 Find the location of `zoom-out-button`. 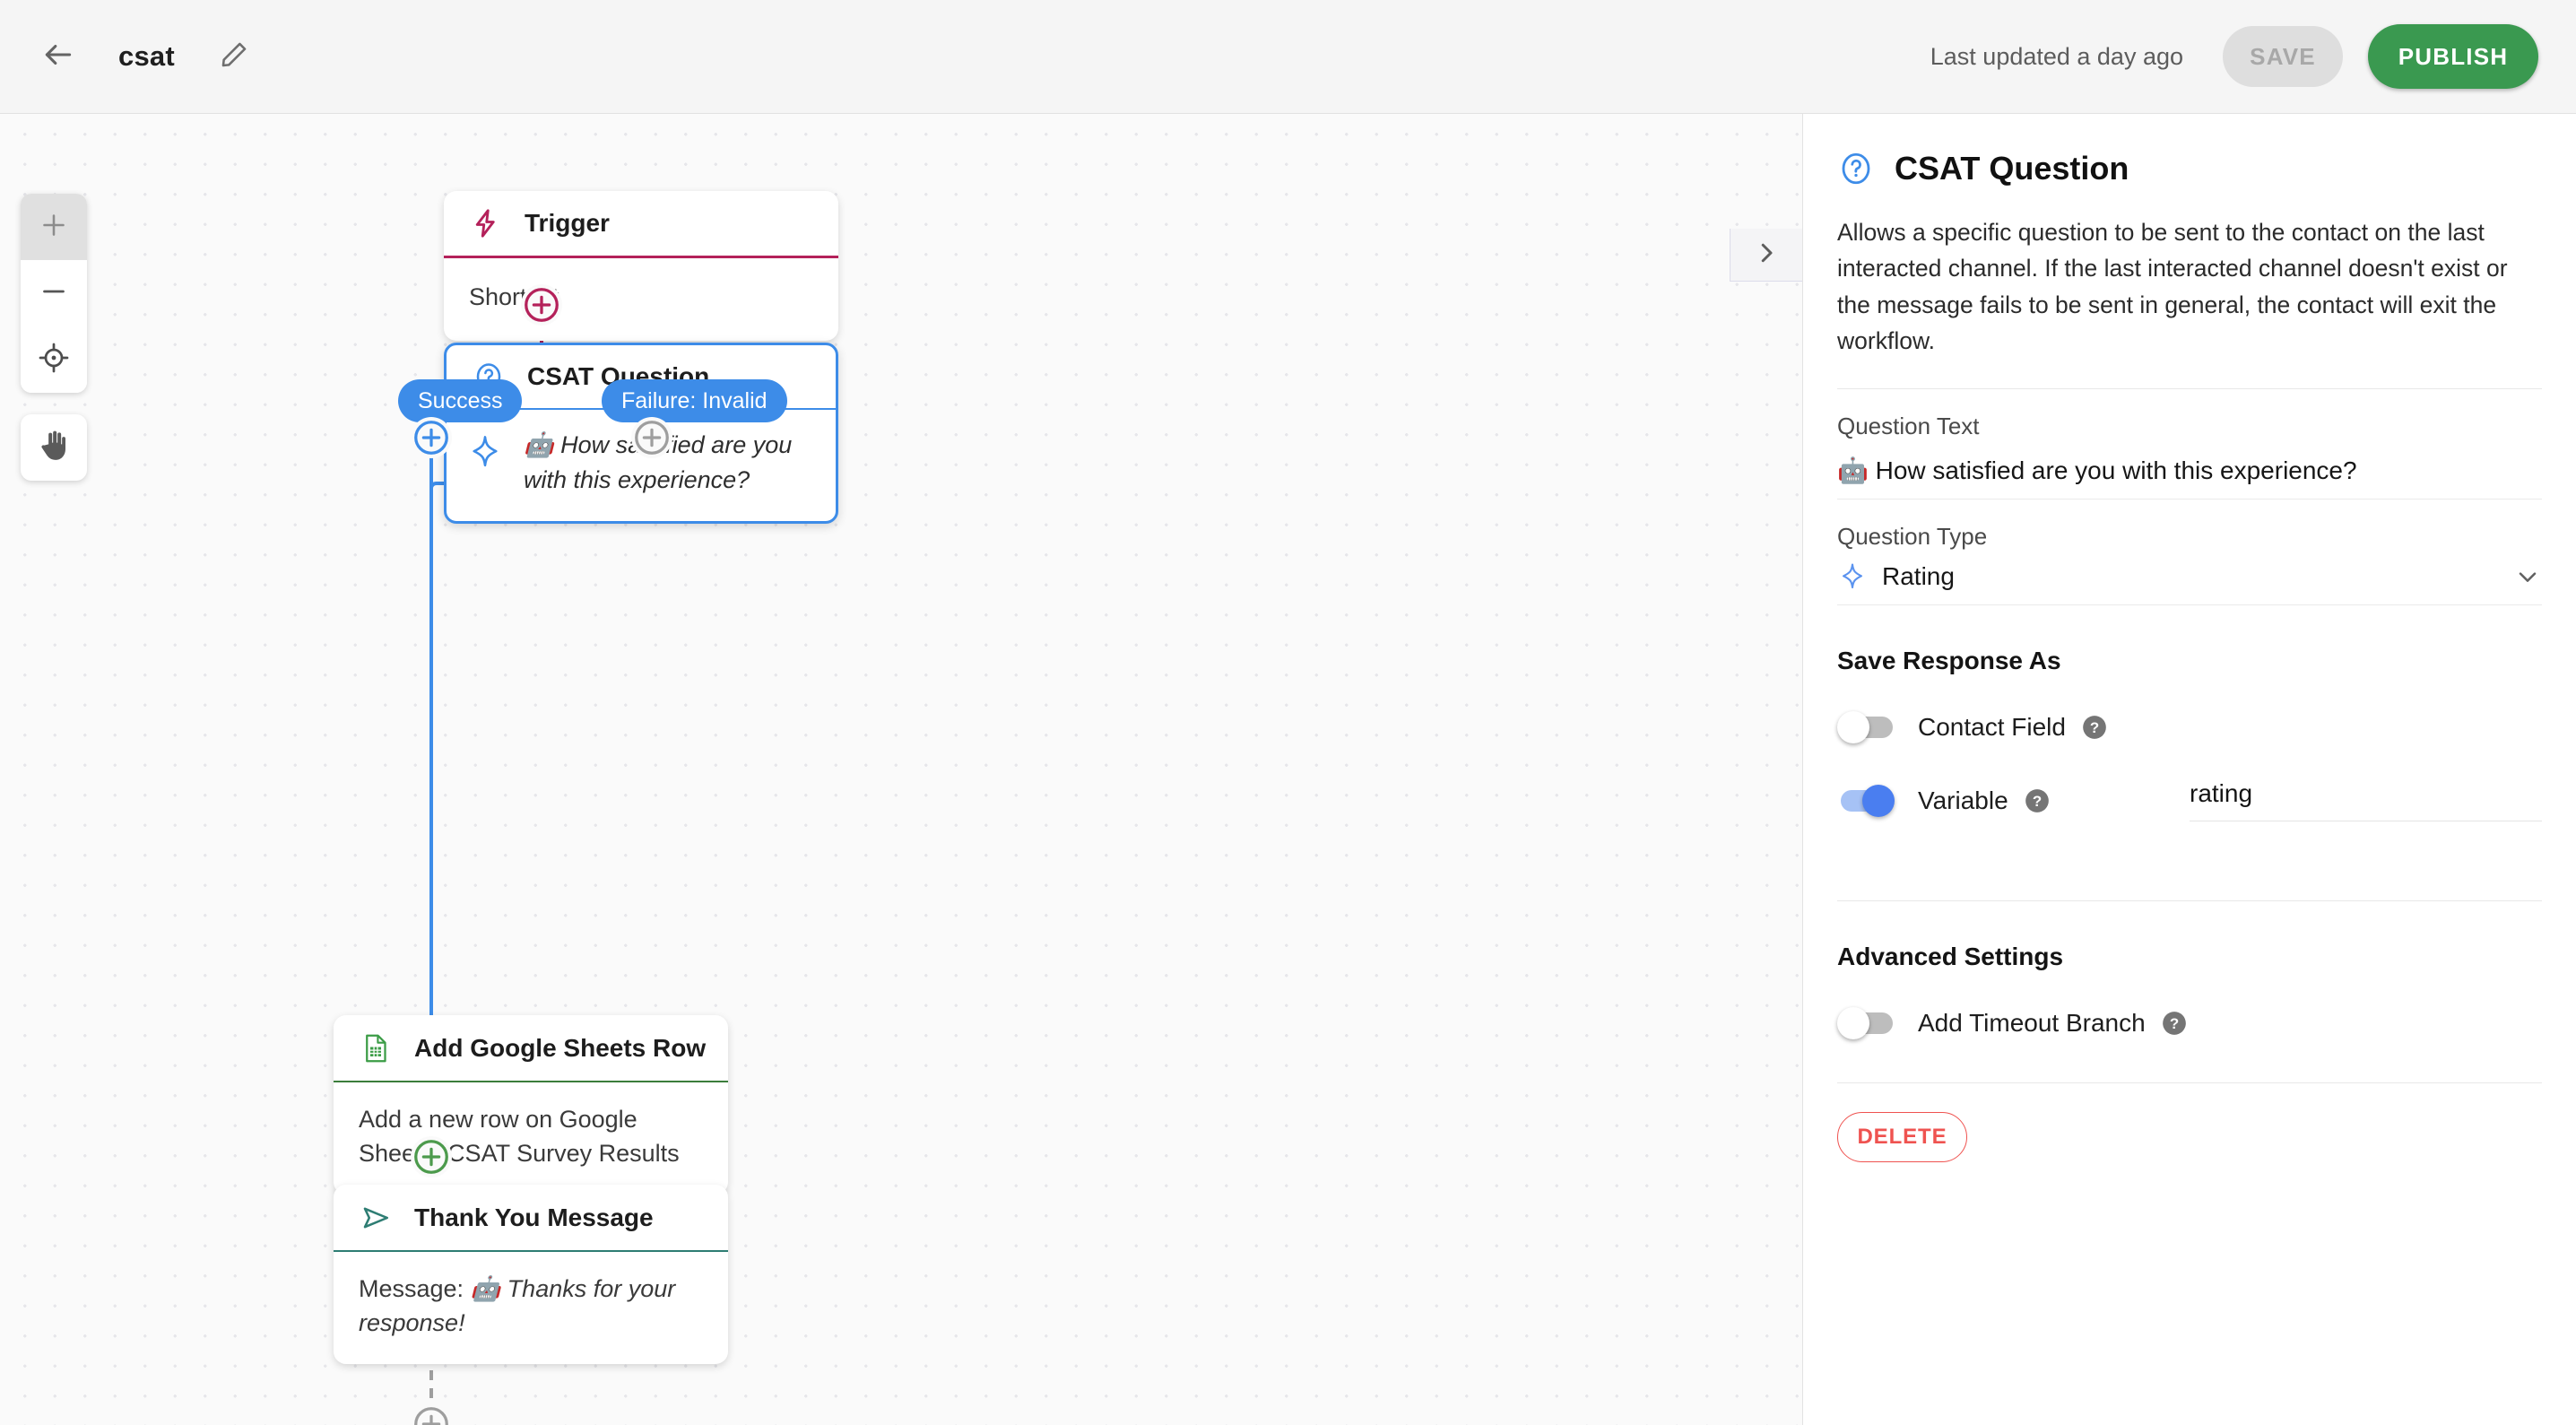

zoom-out-button is located at coordinates (54, 293).